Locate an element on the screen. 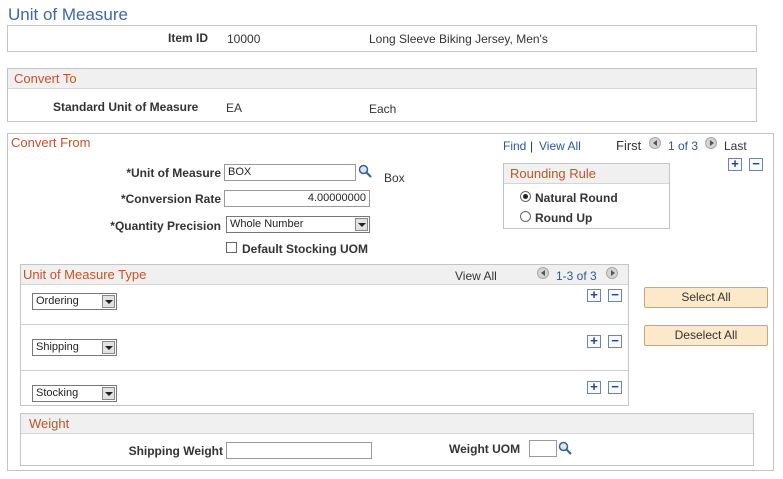 This screenshot has height=479, width=783. uom-type-select: Shipping is located at coordinates (74, 347).